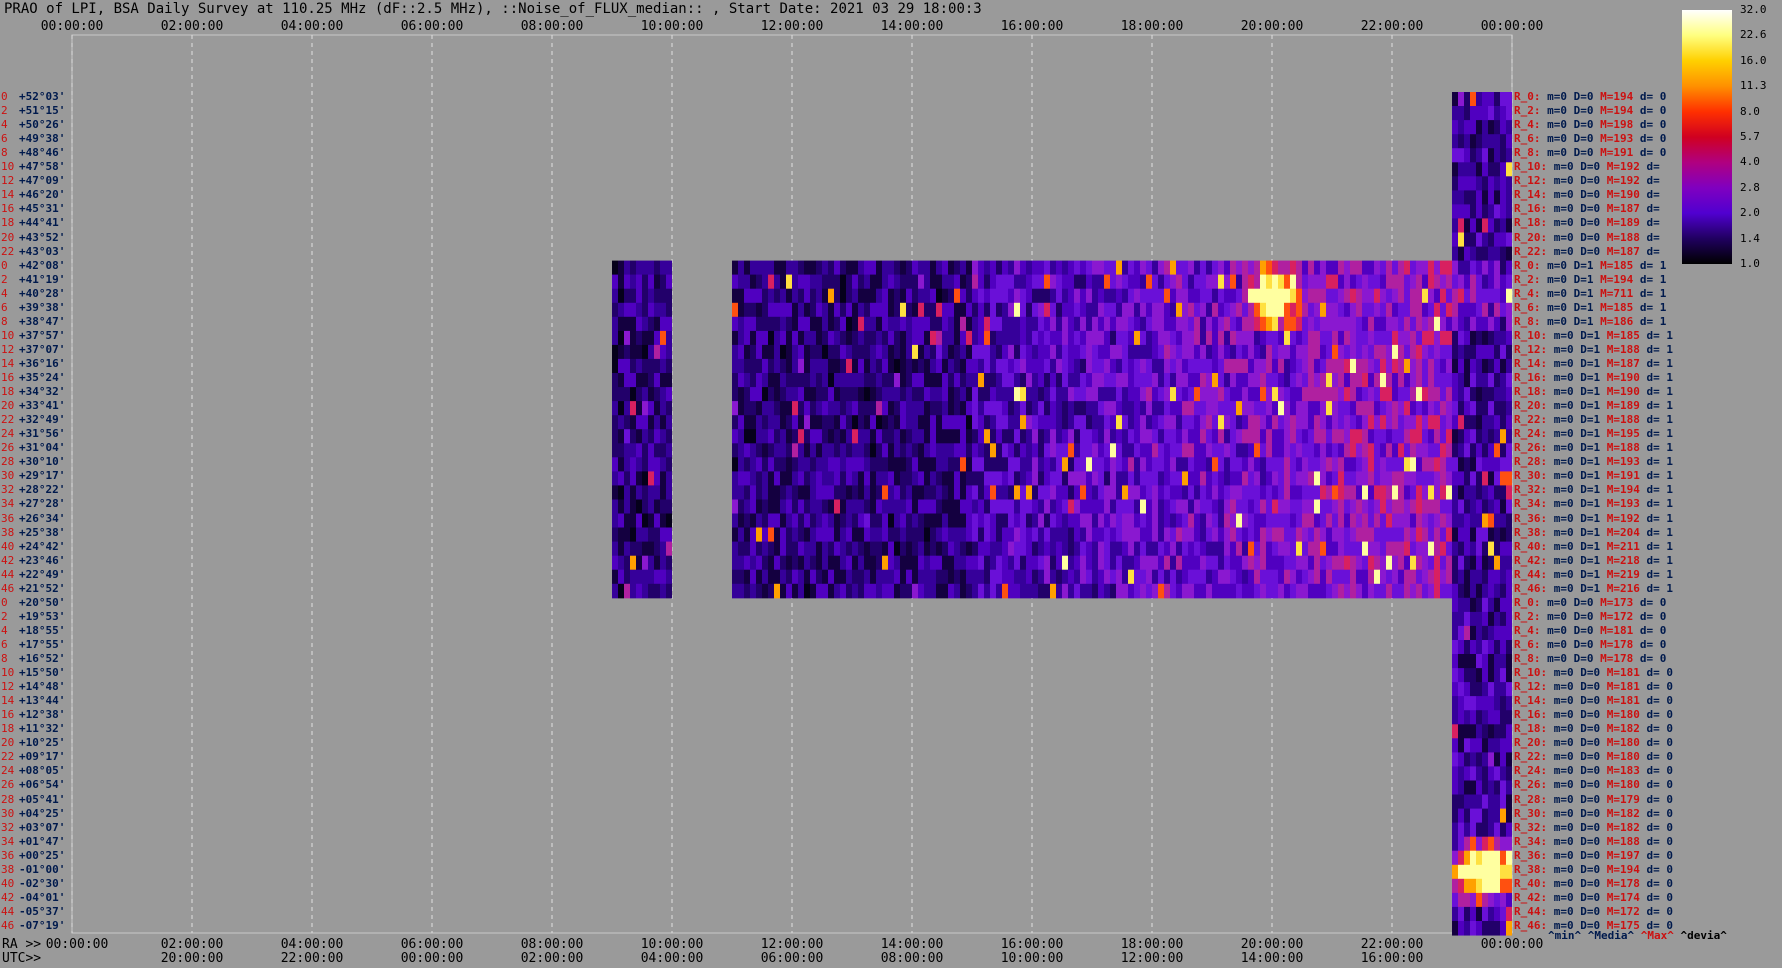 This screenshot has width=1782, height=968. Describe the element at coordinates (552, 26) in the screenshot. I see `top-tick-label: 08:00:00` at that location.